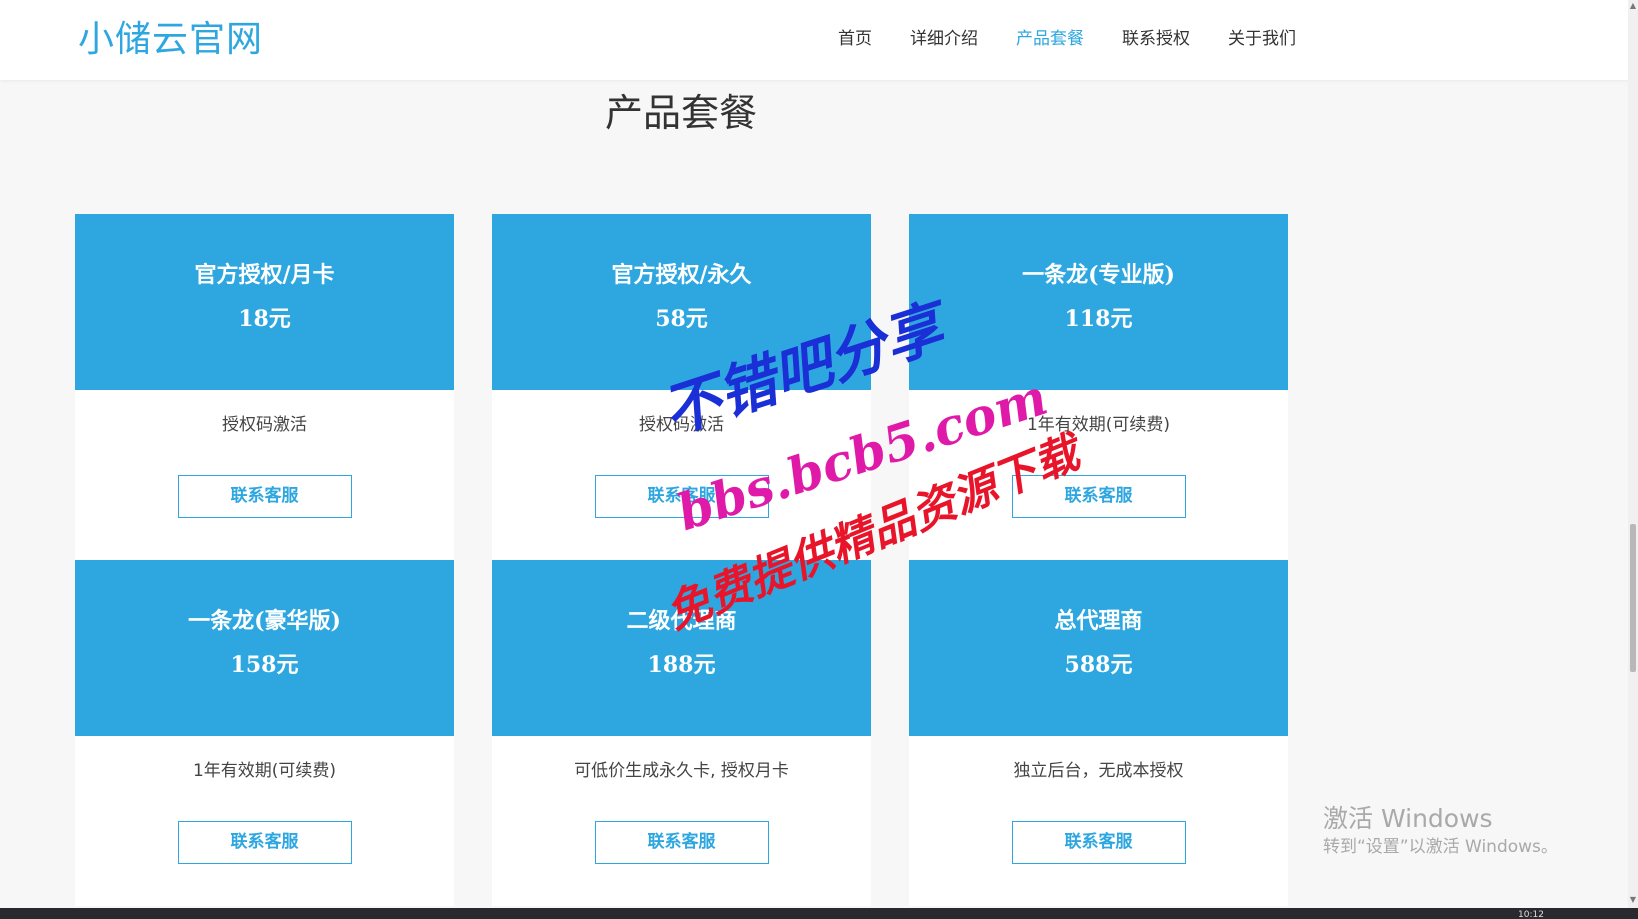 This screenshot has width=1638, height=919. I want to click on site-logo: 小储云官网, so click(170, 36).